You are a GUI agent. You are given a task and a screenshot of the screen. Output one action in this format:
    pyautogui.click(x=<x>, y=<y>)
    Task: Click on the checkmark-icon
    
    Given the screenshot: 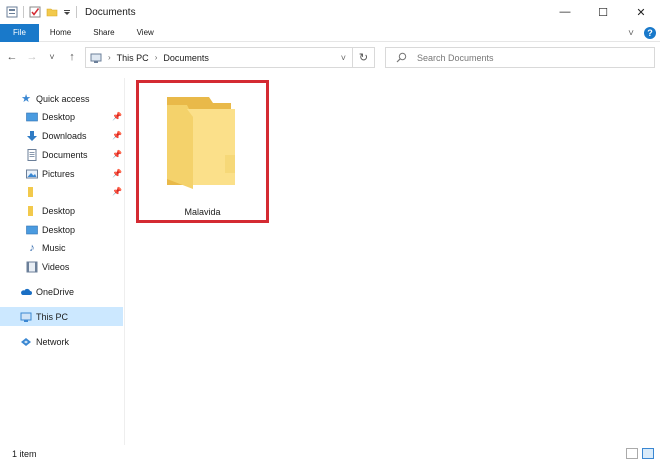 What is the action you would take?
    pyautogui.click(x=35, y=12)
    